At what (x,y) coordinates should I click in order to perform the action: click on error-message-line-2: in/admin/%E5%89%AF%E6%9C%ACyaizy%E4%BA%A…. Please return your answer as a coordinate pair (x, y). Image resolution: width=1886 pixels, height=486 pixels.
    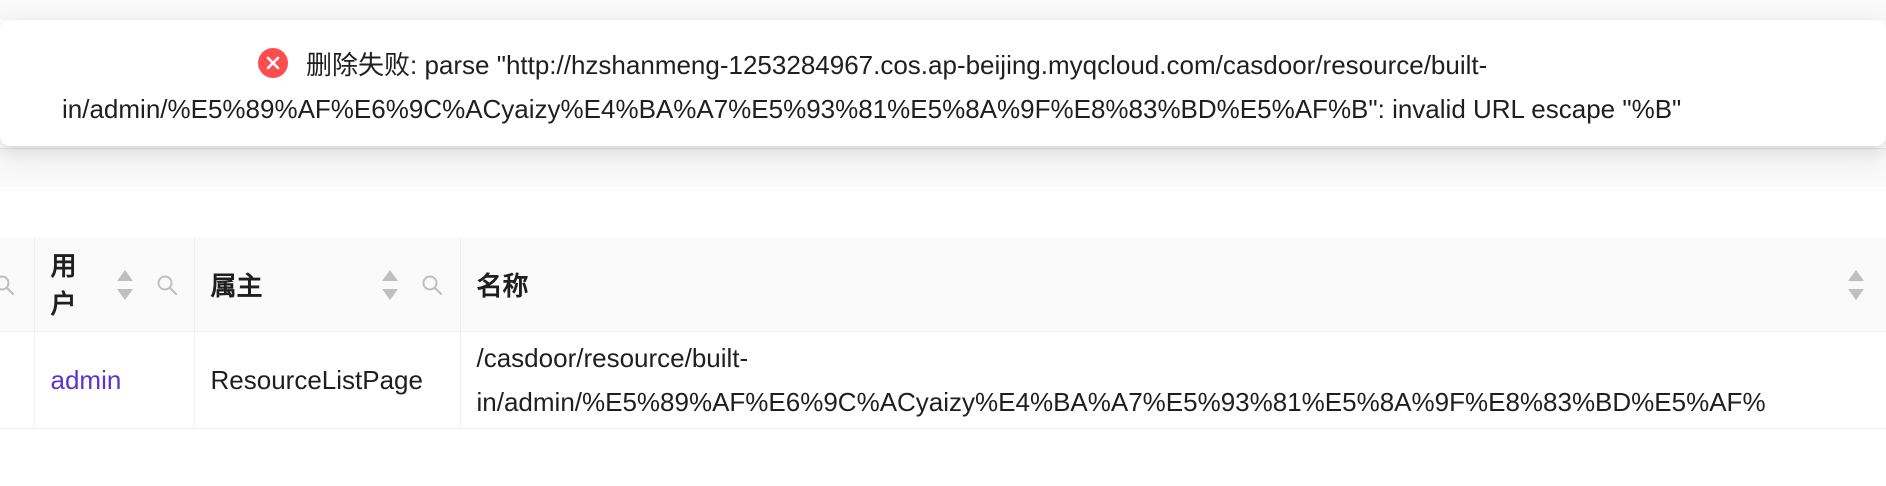
    Looking at the image, I should click on (872, 108).